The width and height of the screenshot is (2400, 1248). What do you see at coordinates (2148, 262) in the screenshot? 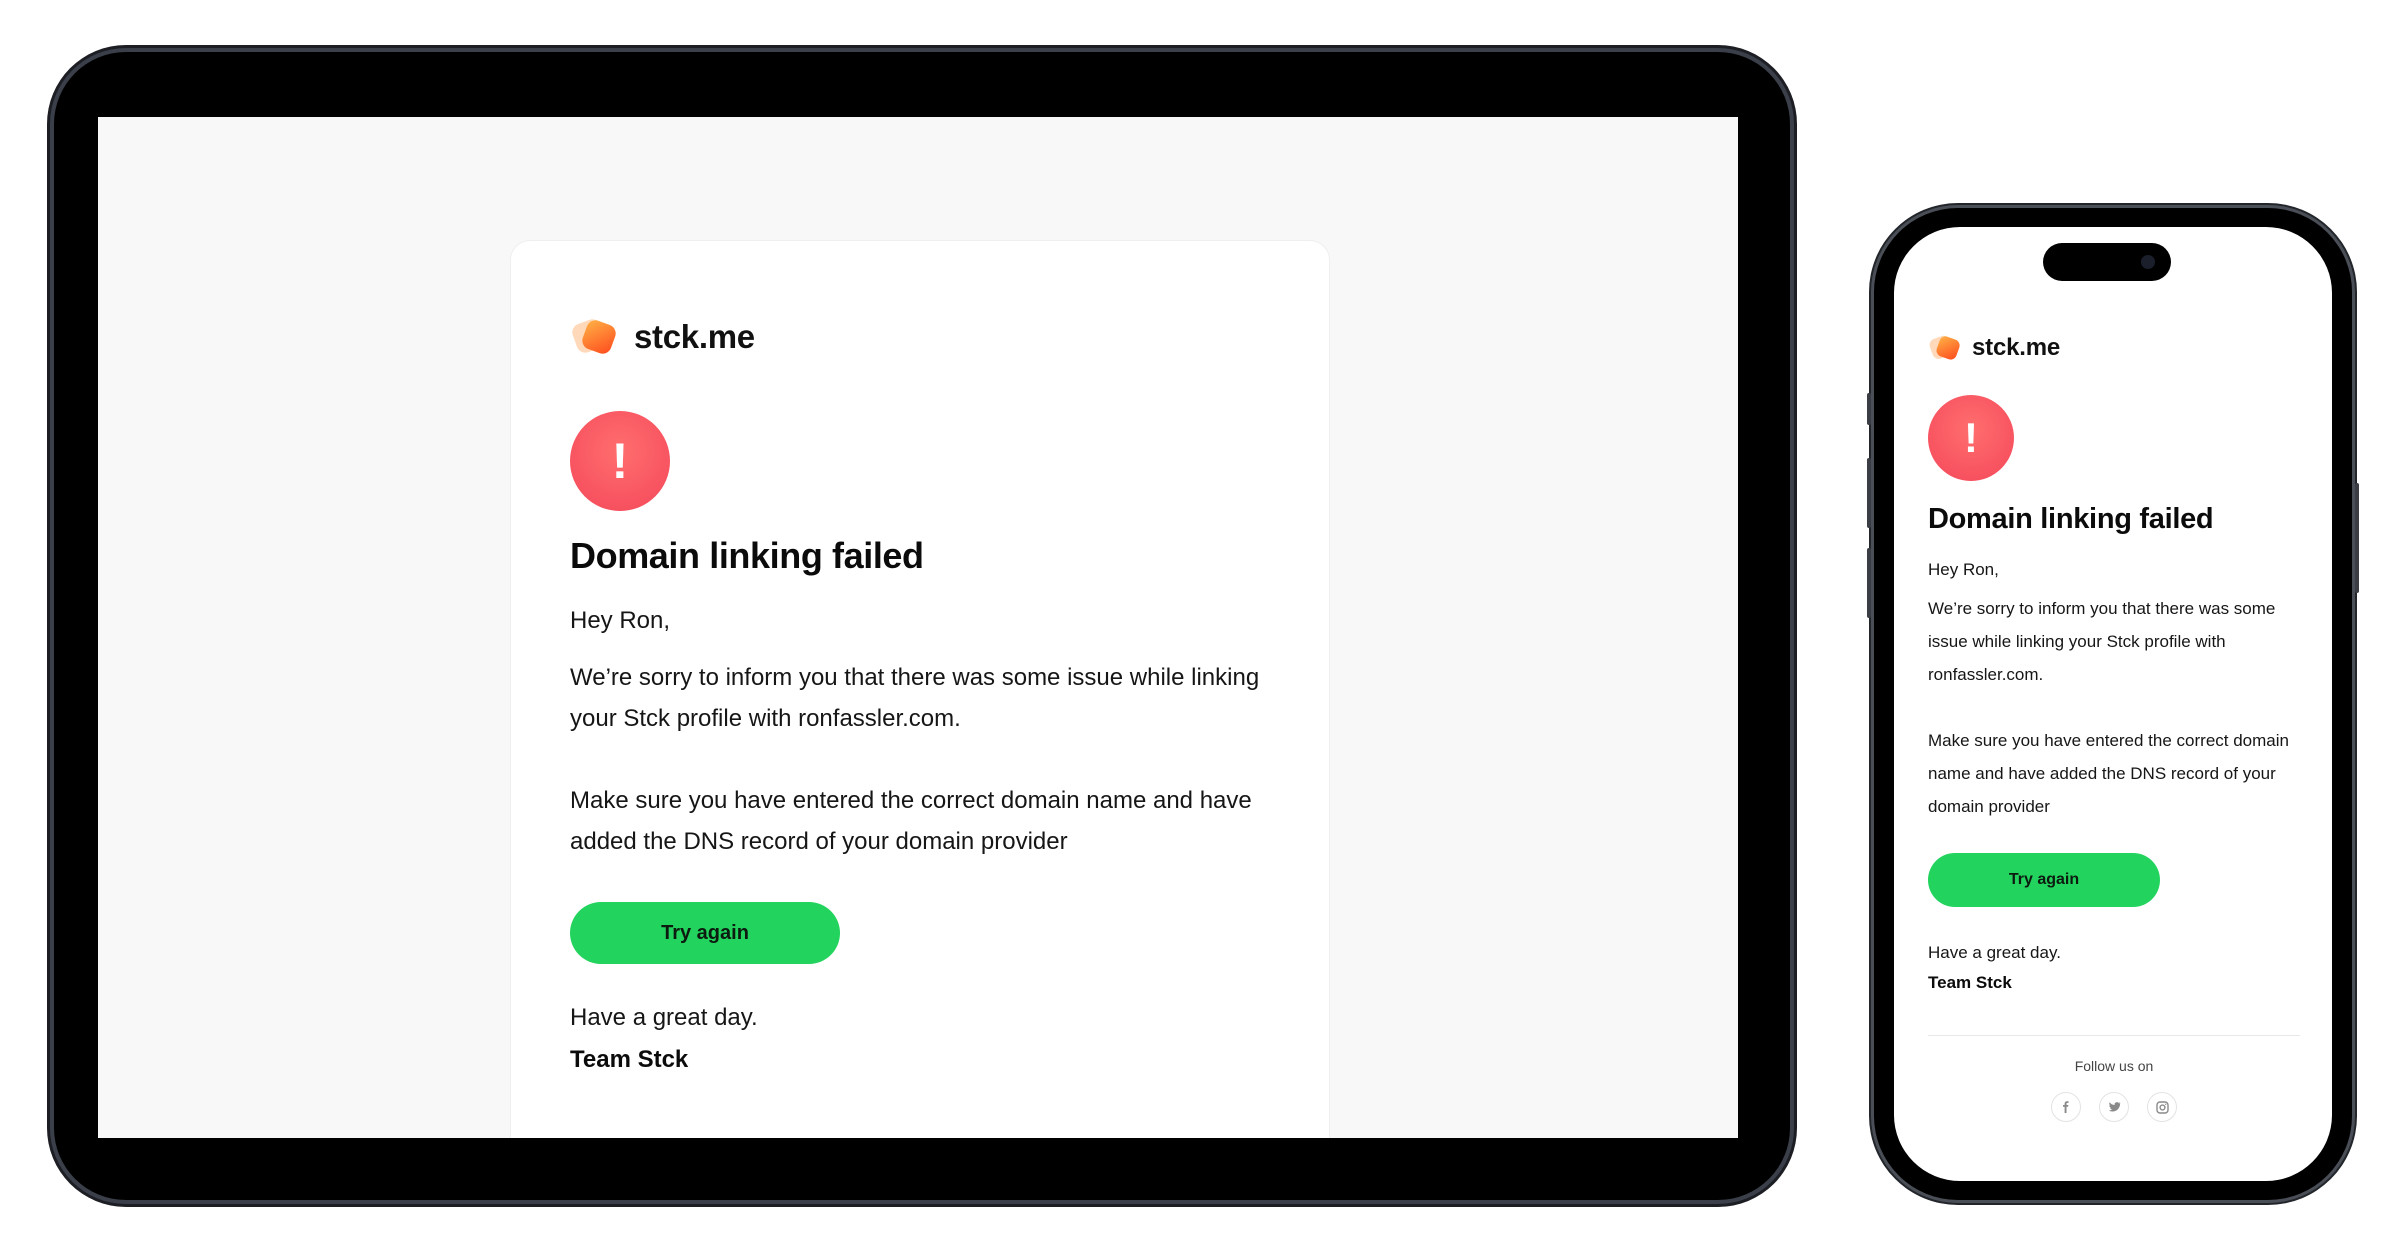
I see `camera-icon` at bounding box center [2148, 262].